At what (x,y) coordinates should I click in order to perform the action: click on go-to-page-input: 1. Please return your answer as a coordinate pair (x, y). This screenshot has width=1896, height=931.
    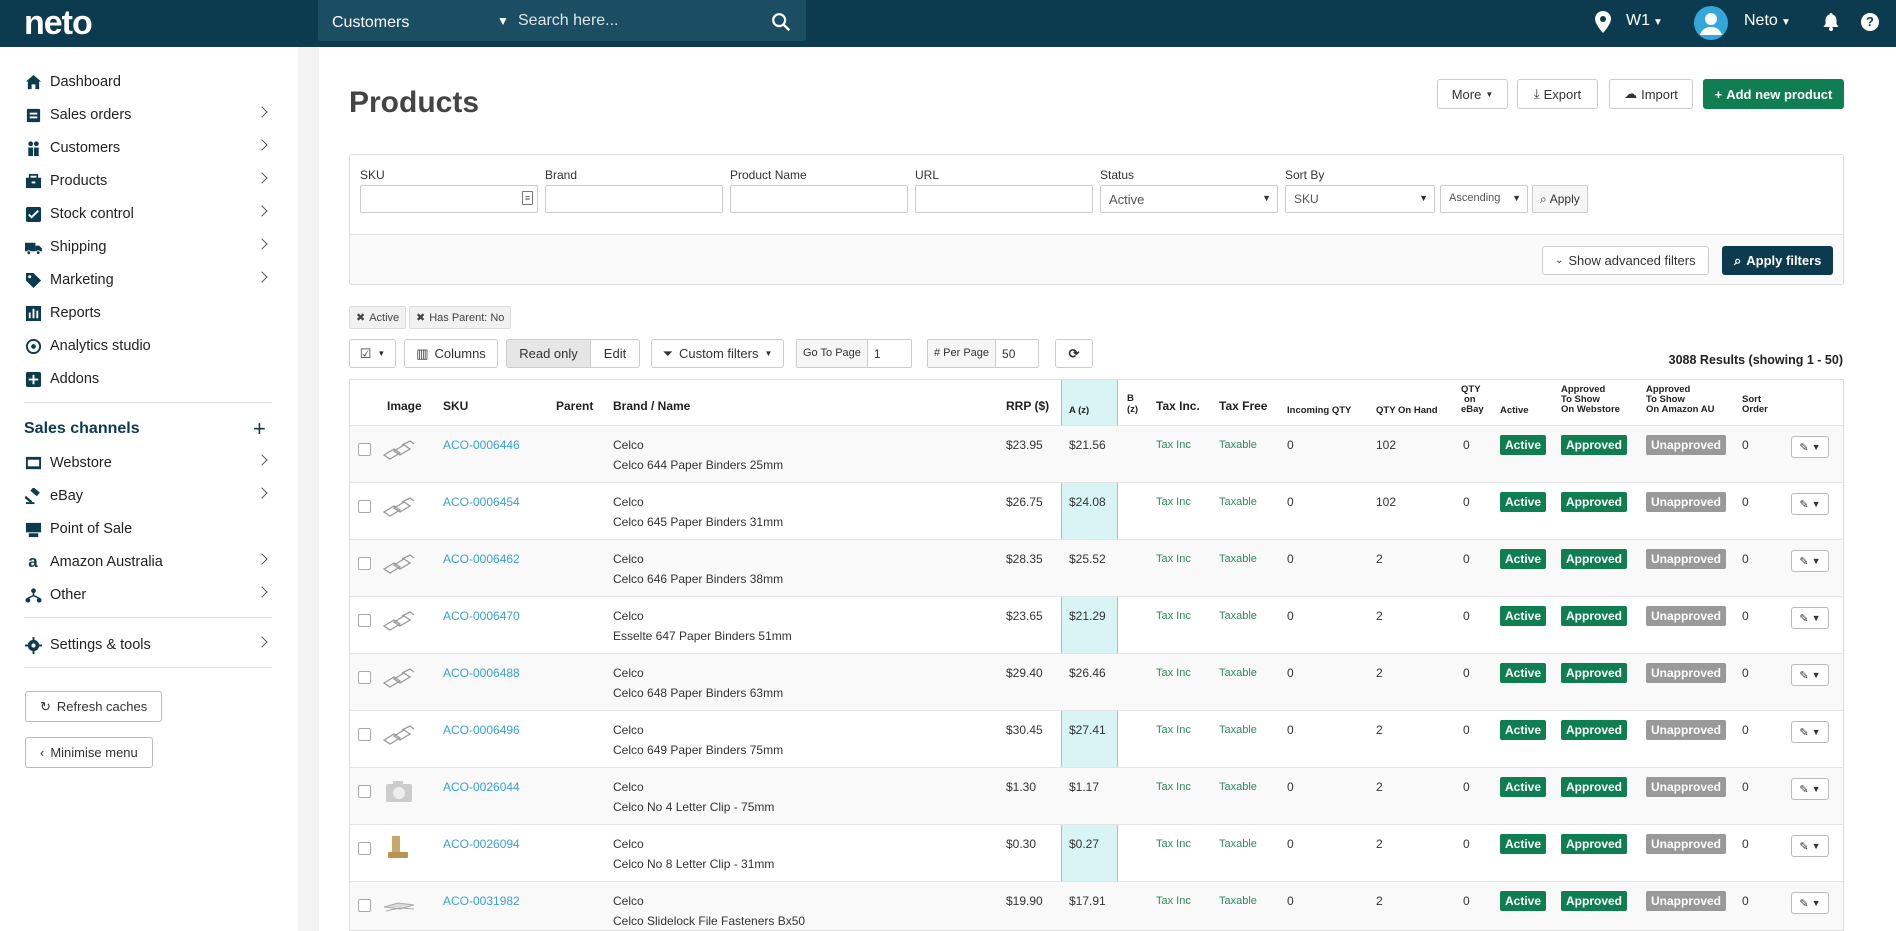
    Looking at the image, I should click on (874, 354).